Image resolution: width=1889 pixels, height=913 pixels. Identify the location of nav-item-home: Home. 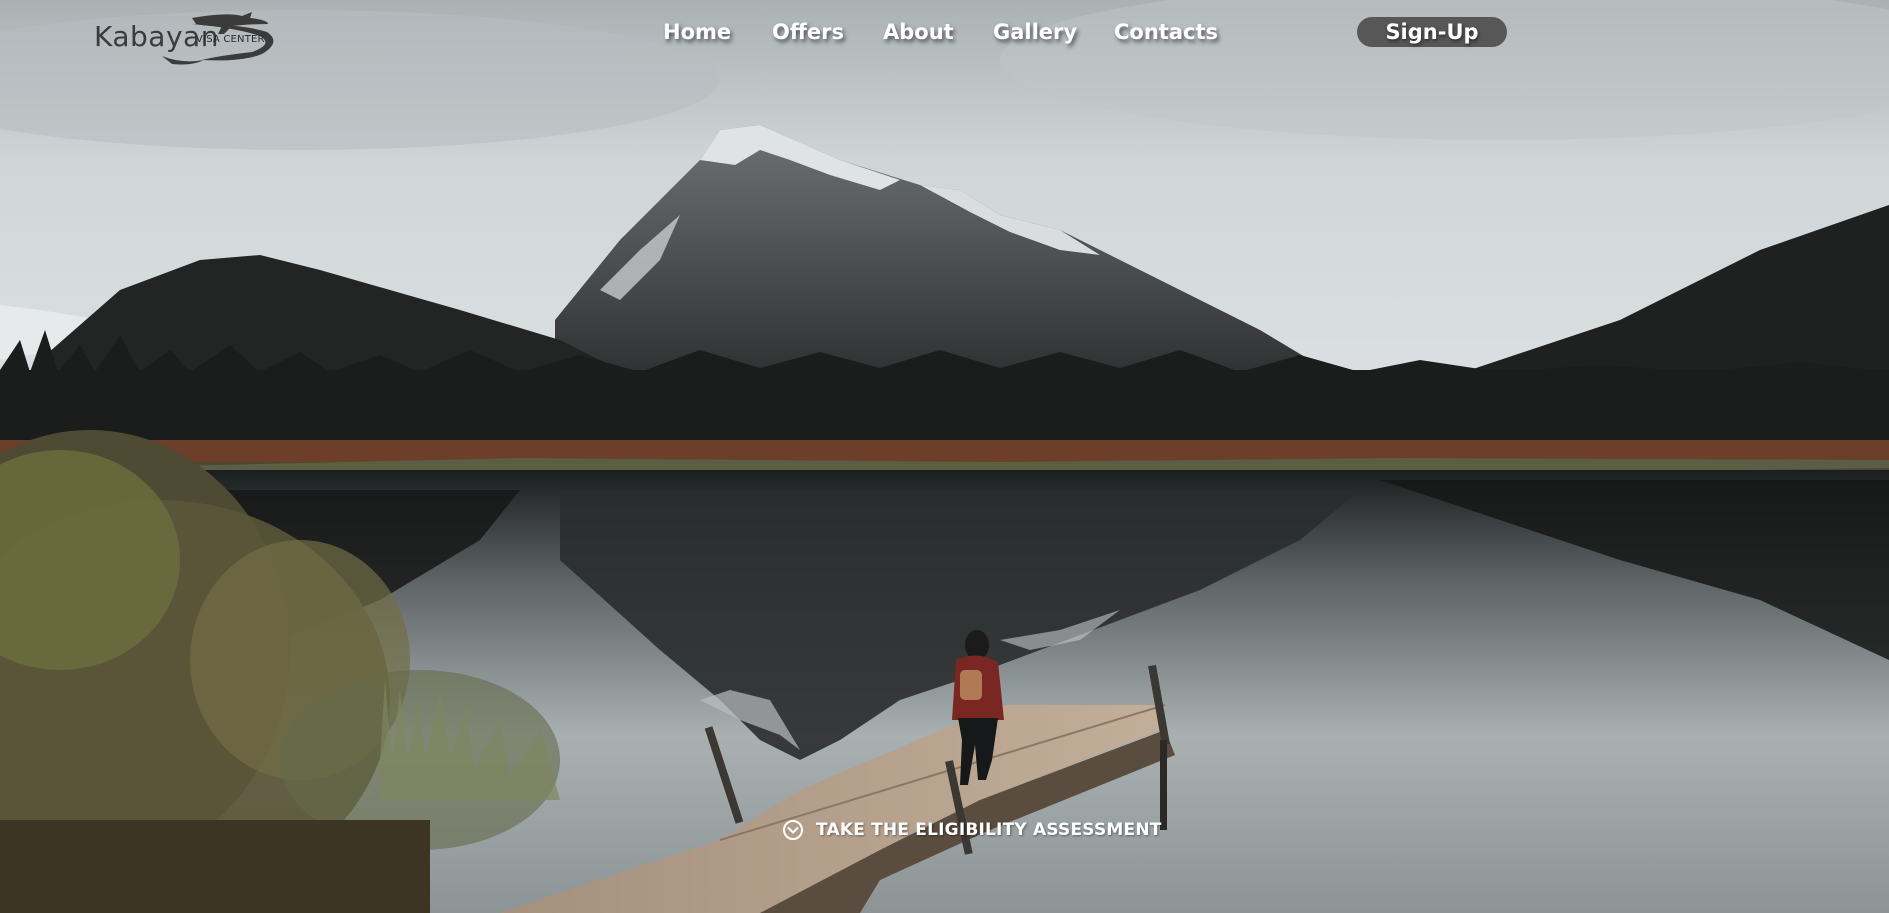
(697, 32).